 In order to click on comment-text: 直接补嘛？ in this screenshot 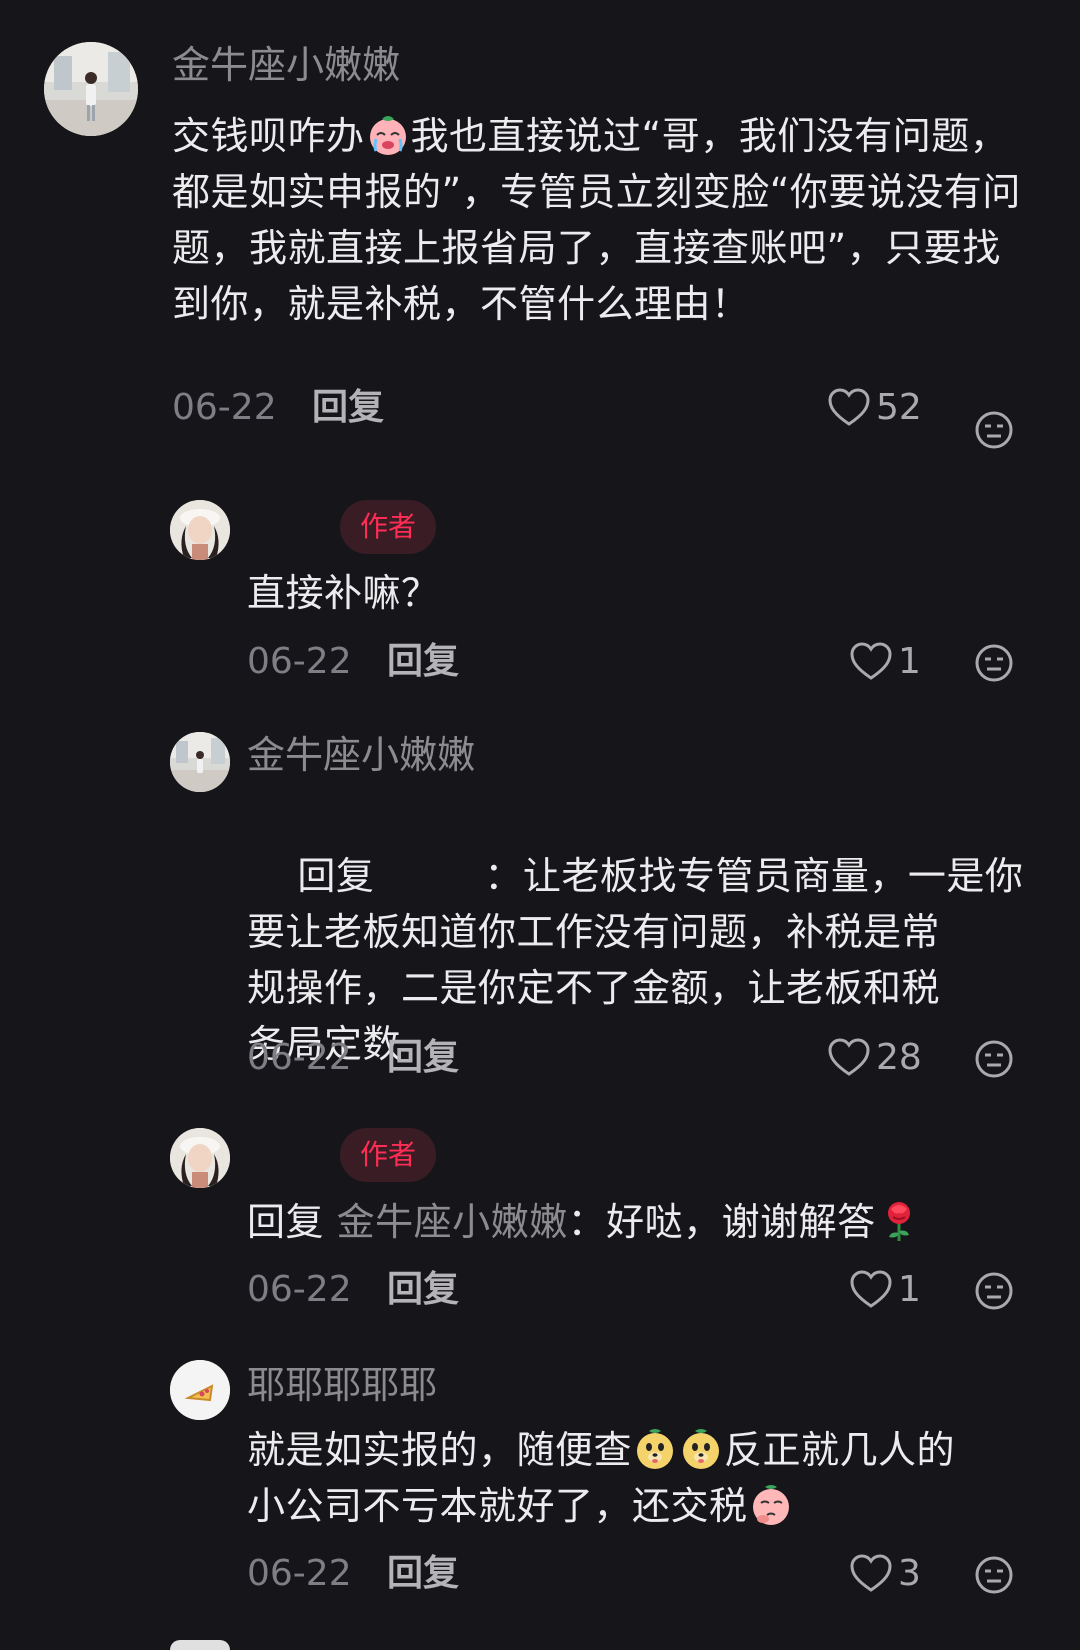, I will do `click(343, 593)`.